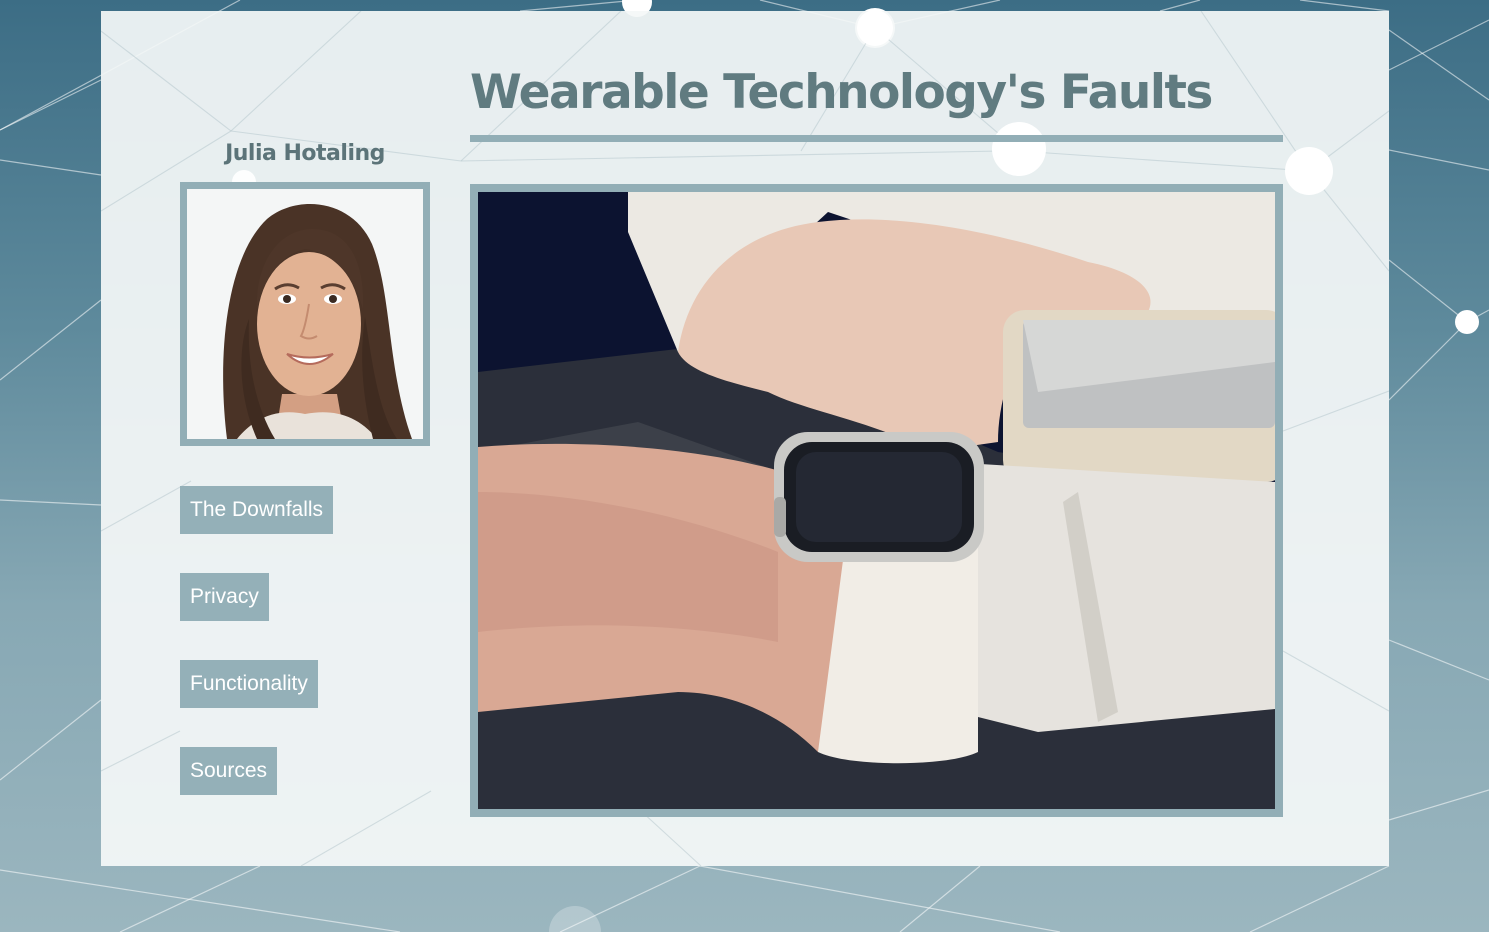 The height and width of the screenshot is (932, 1489). What do you see at coordinates (876, 138) in the screenshot?
I see `title-underline` at bounding box center [876, 138].